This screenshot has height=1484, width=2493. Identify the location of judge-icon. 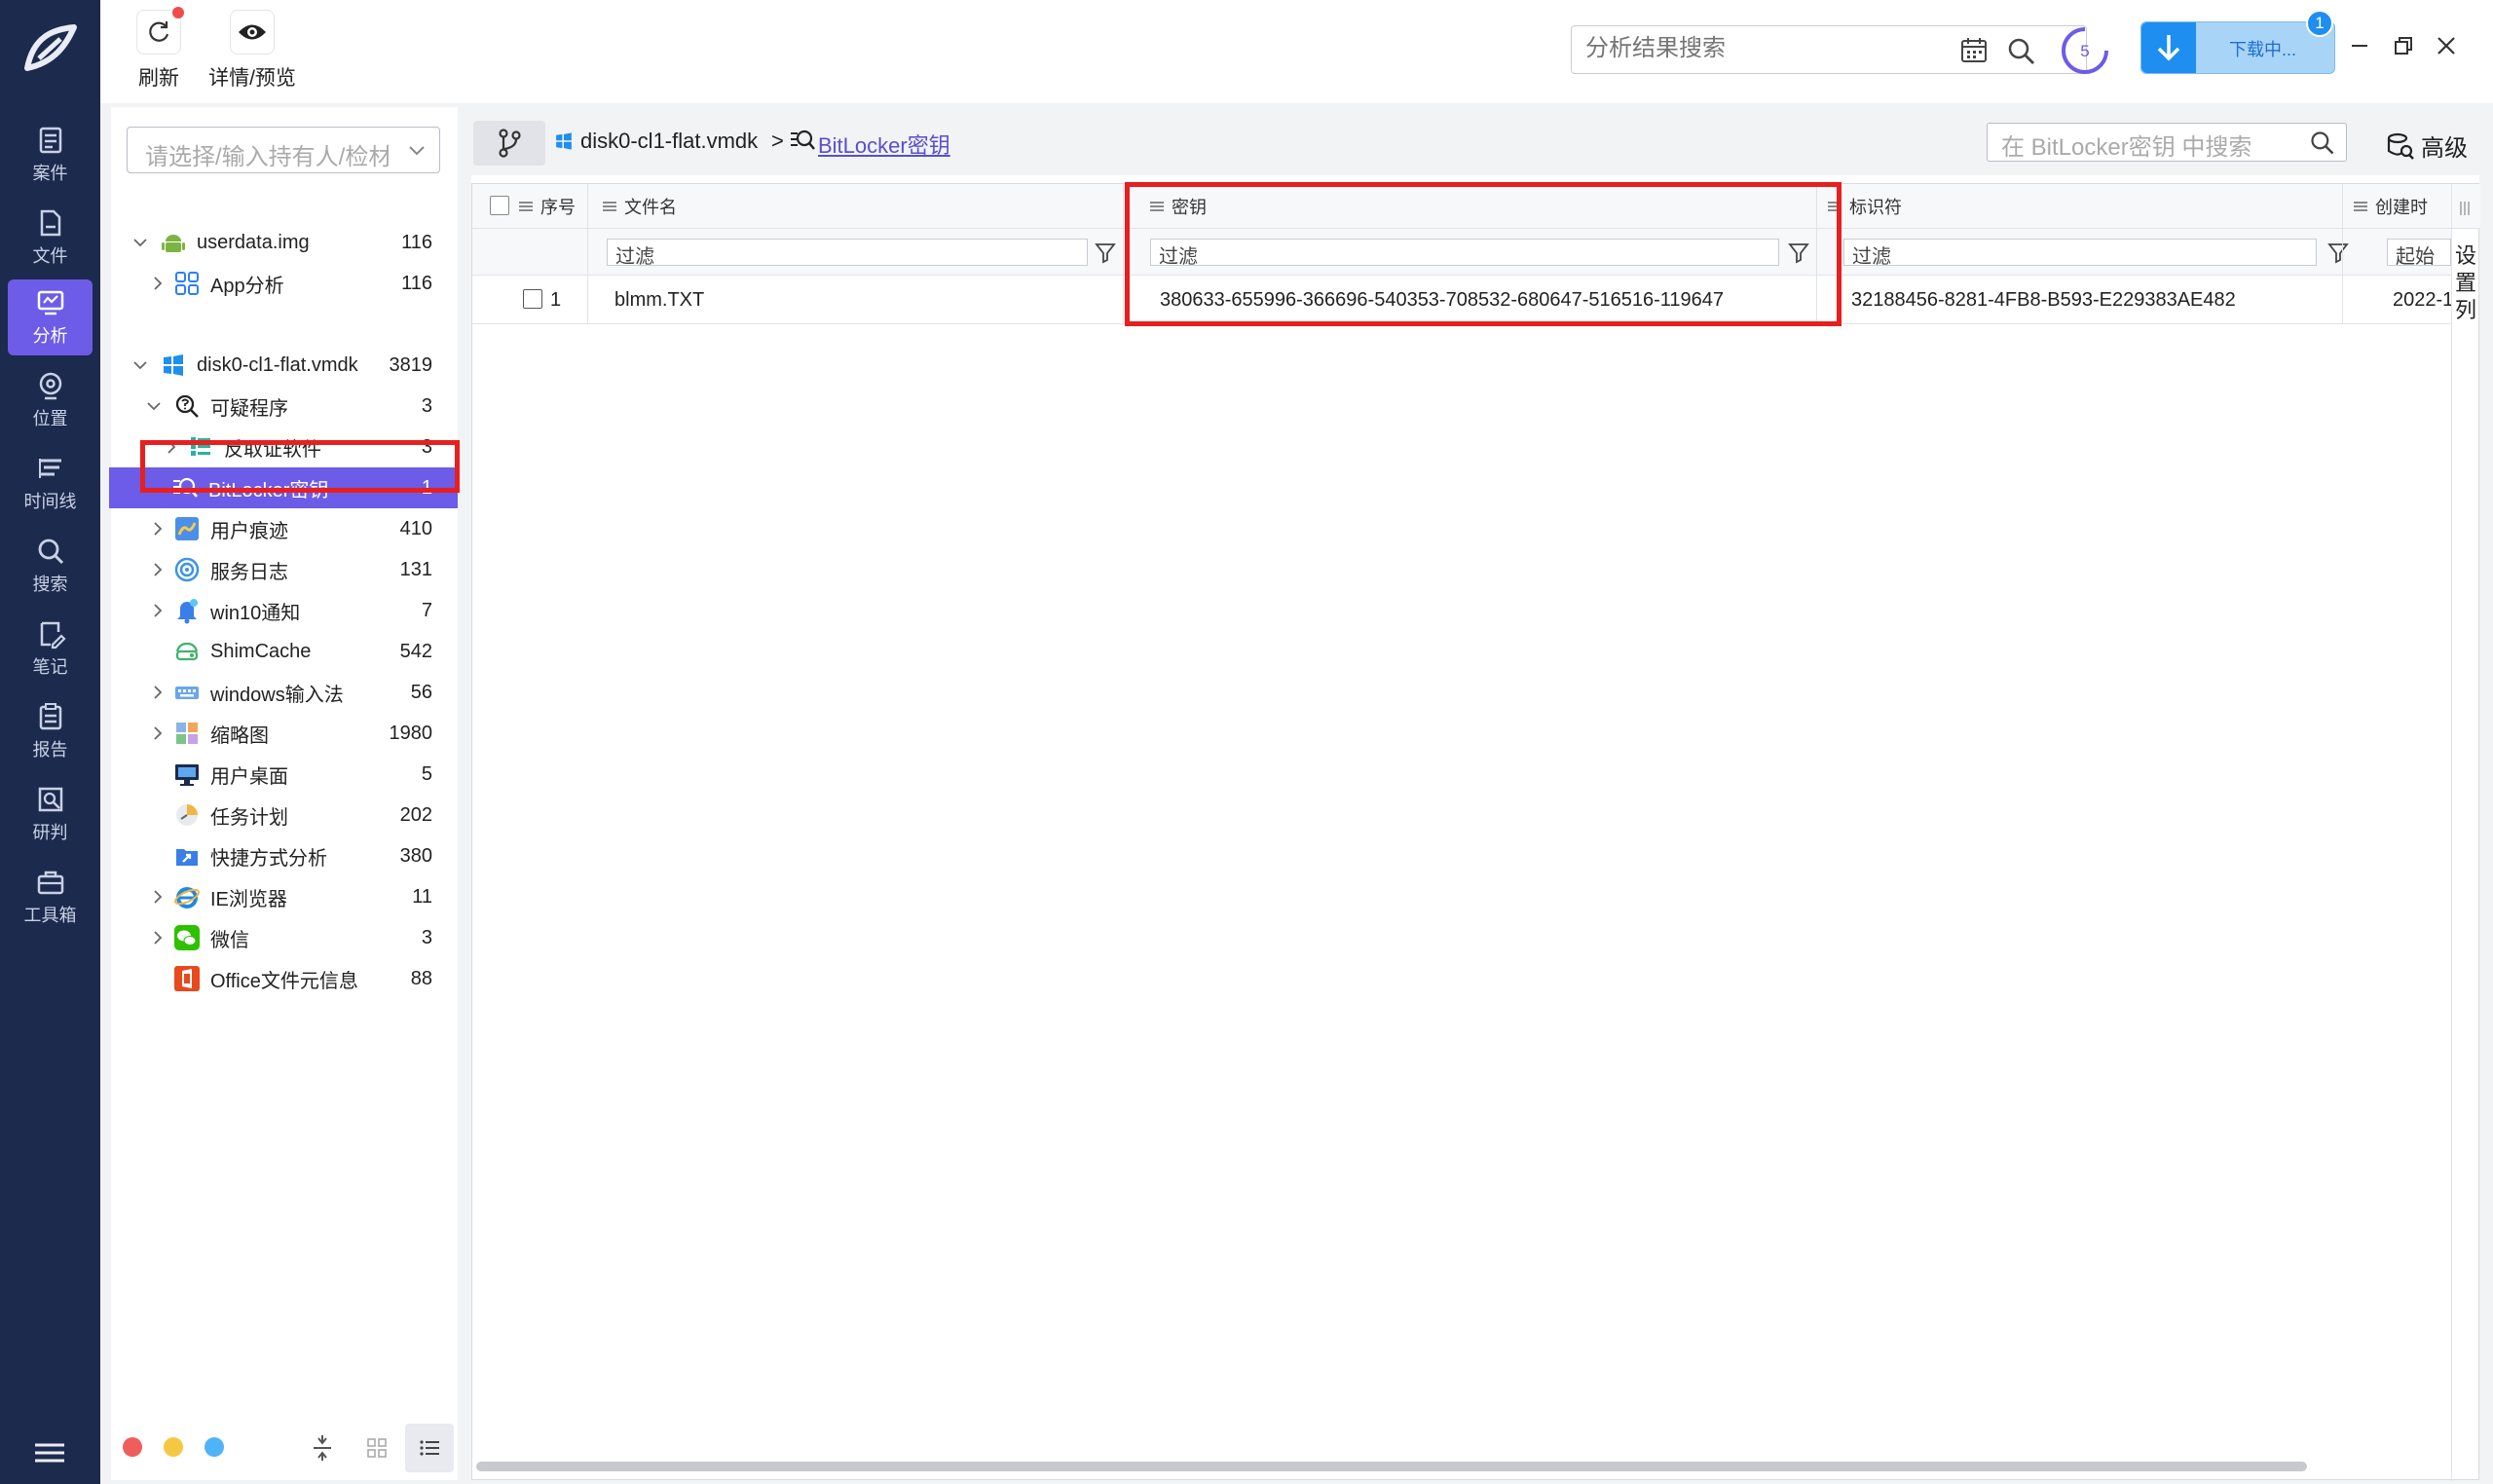
(50, 799).